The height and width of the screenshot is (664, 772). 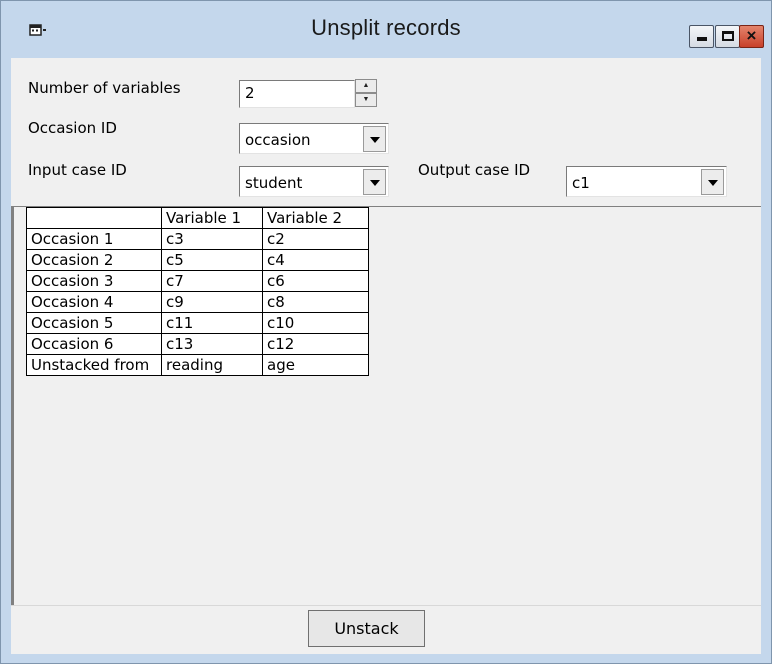 I want to click on input-case-id-value: student, so click(x=274, y=183).